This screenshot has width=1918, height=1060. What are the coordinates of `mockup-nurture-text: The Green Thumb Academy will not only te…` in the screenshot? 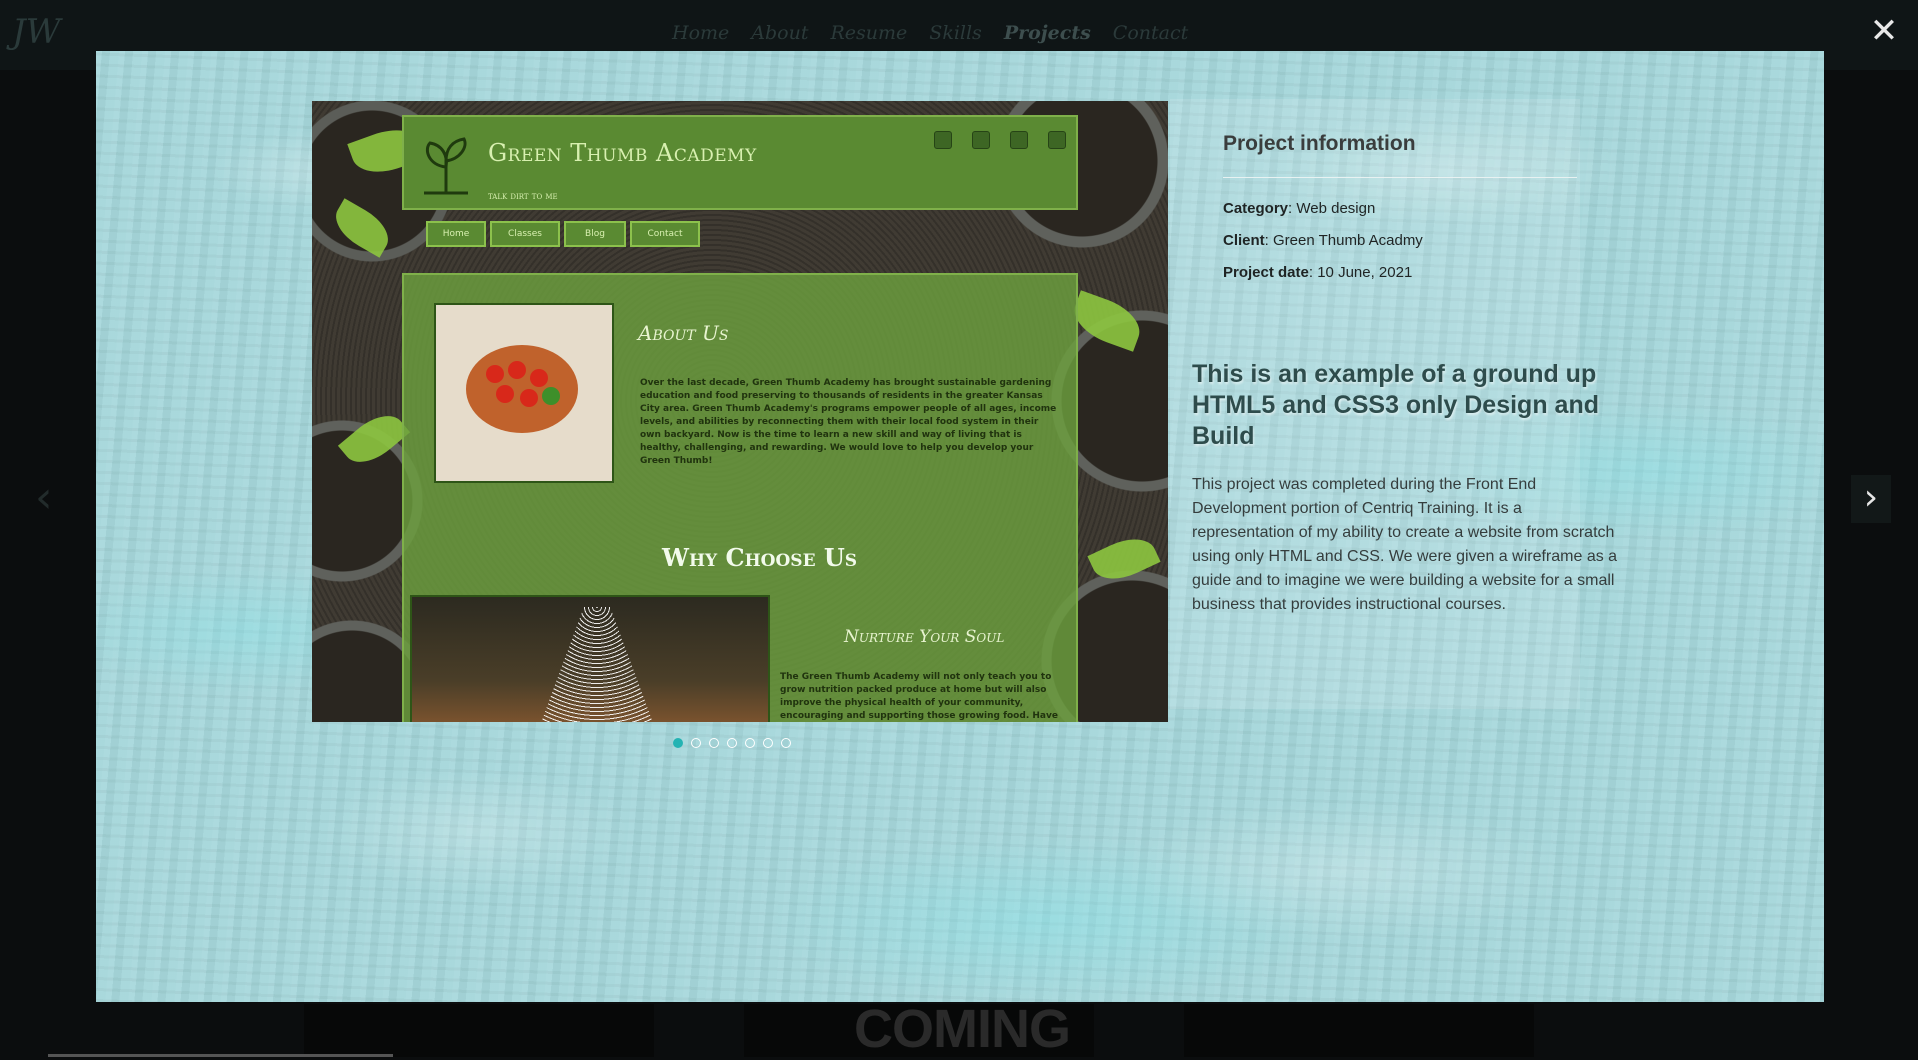 It's located at (919, 696).